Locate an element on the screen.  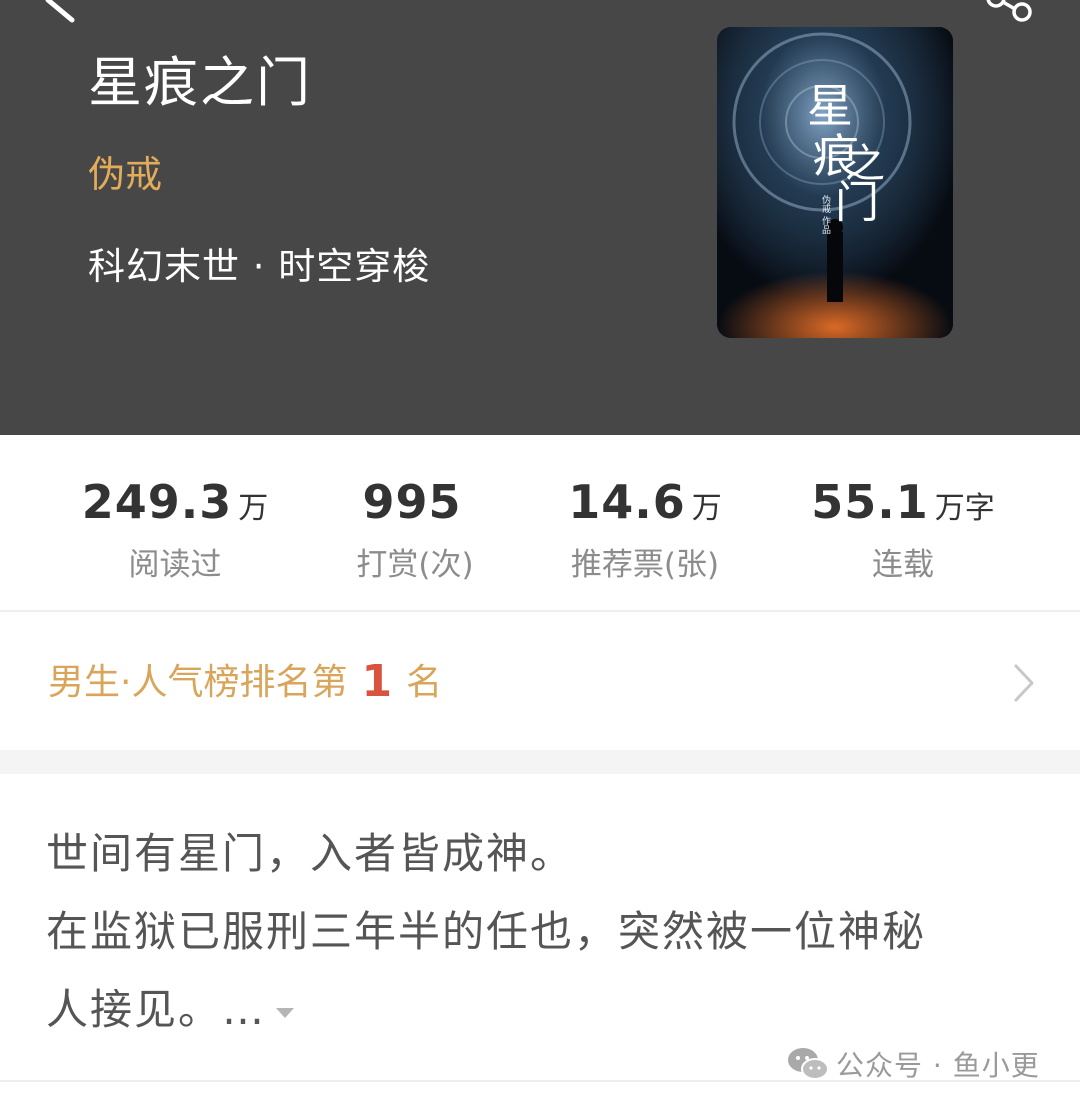
ranking-text: 男生·人气榜排名第 1 名 is located at coordinates (245, 682).